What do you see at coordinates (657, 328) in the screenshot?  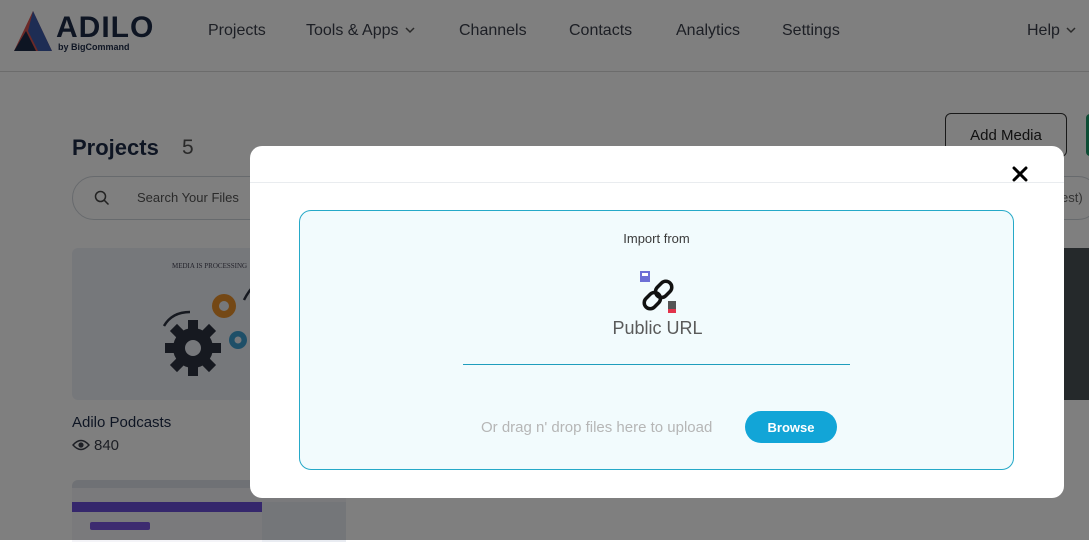 I see `public-url-label: Public URL` at bounding box center [657, 328].